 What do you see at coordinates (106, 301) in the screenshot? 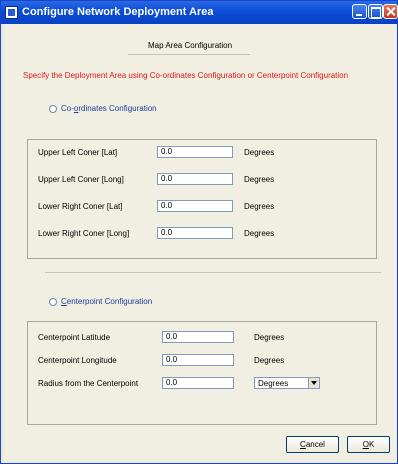
I see `centerpoint-radio-label: Centerpoint Configuration` at bounding box center [106, 301].